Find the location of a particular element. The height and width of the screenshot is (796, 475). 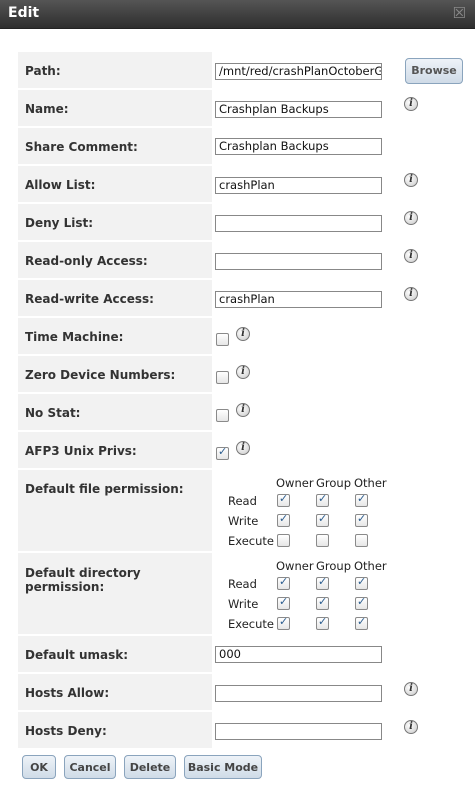

dir-other-write-checkbox is located at coordinates (361, 602).